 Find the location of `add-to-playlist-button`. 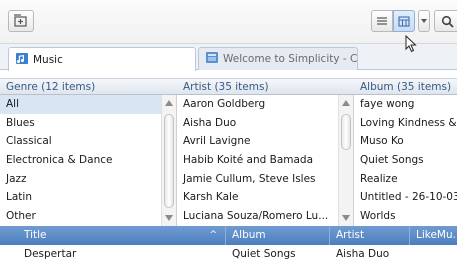

add-to-playlist-button is located at coordinates (21, 21).